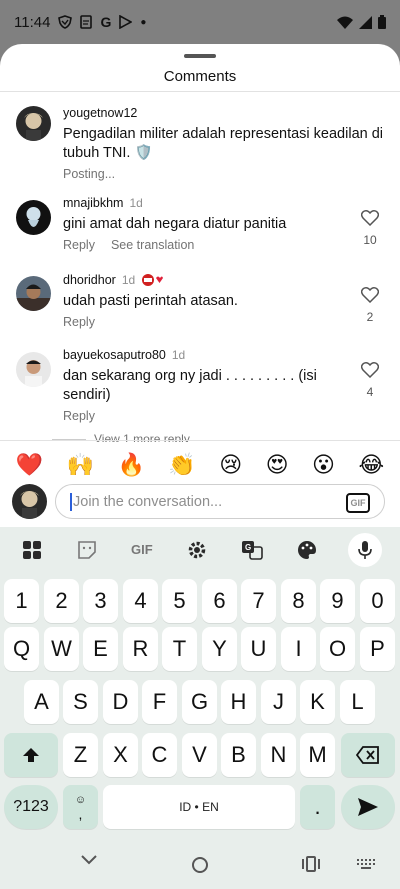 The height and width of the screenshot is (889, 400). I want to click on key-d: D, so click(120, 702).